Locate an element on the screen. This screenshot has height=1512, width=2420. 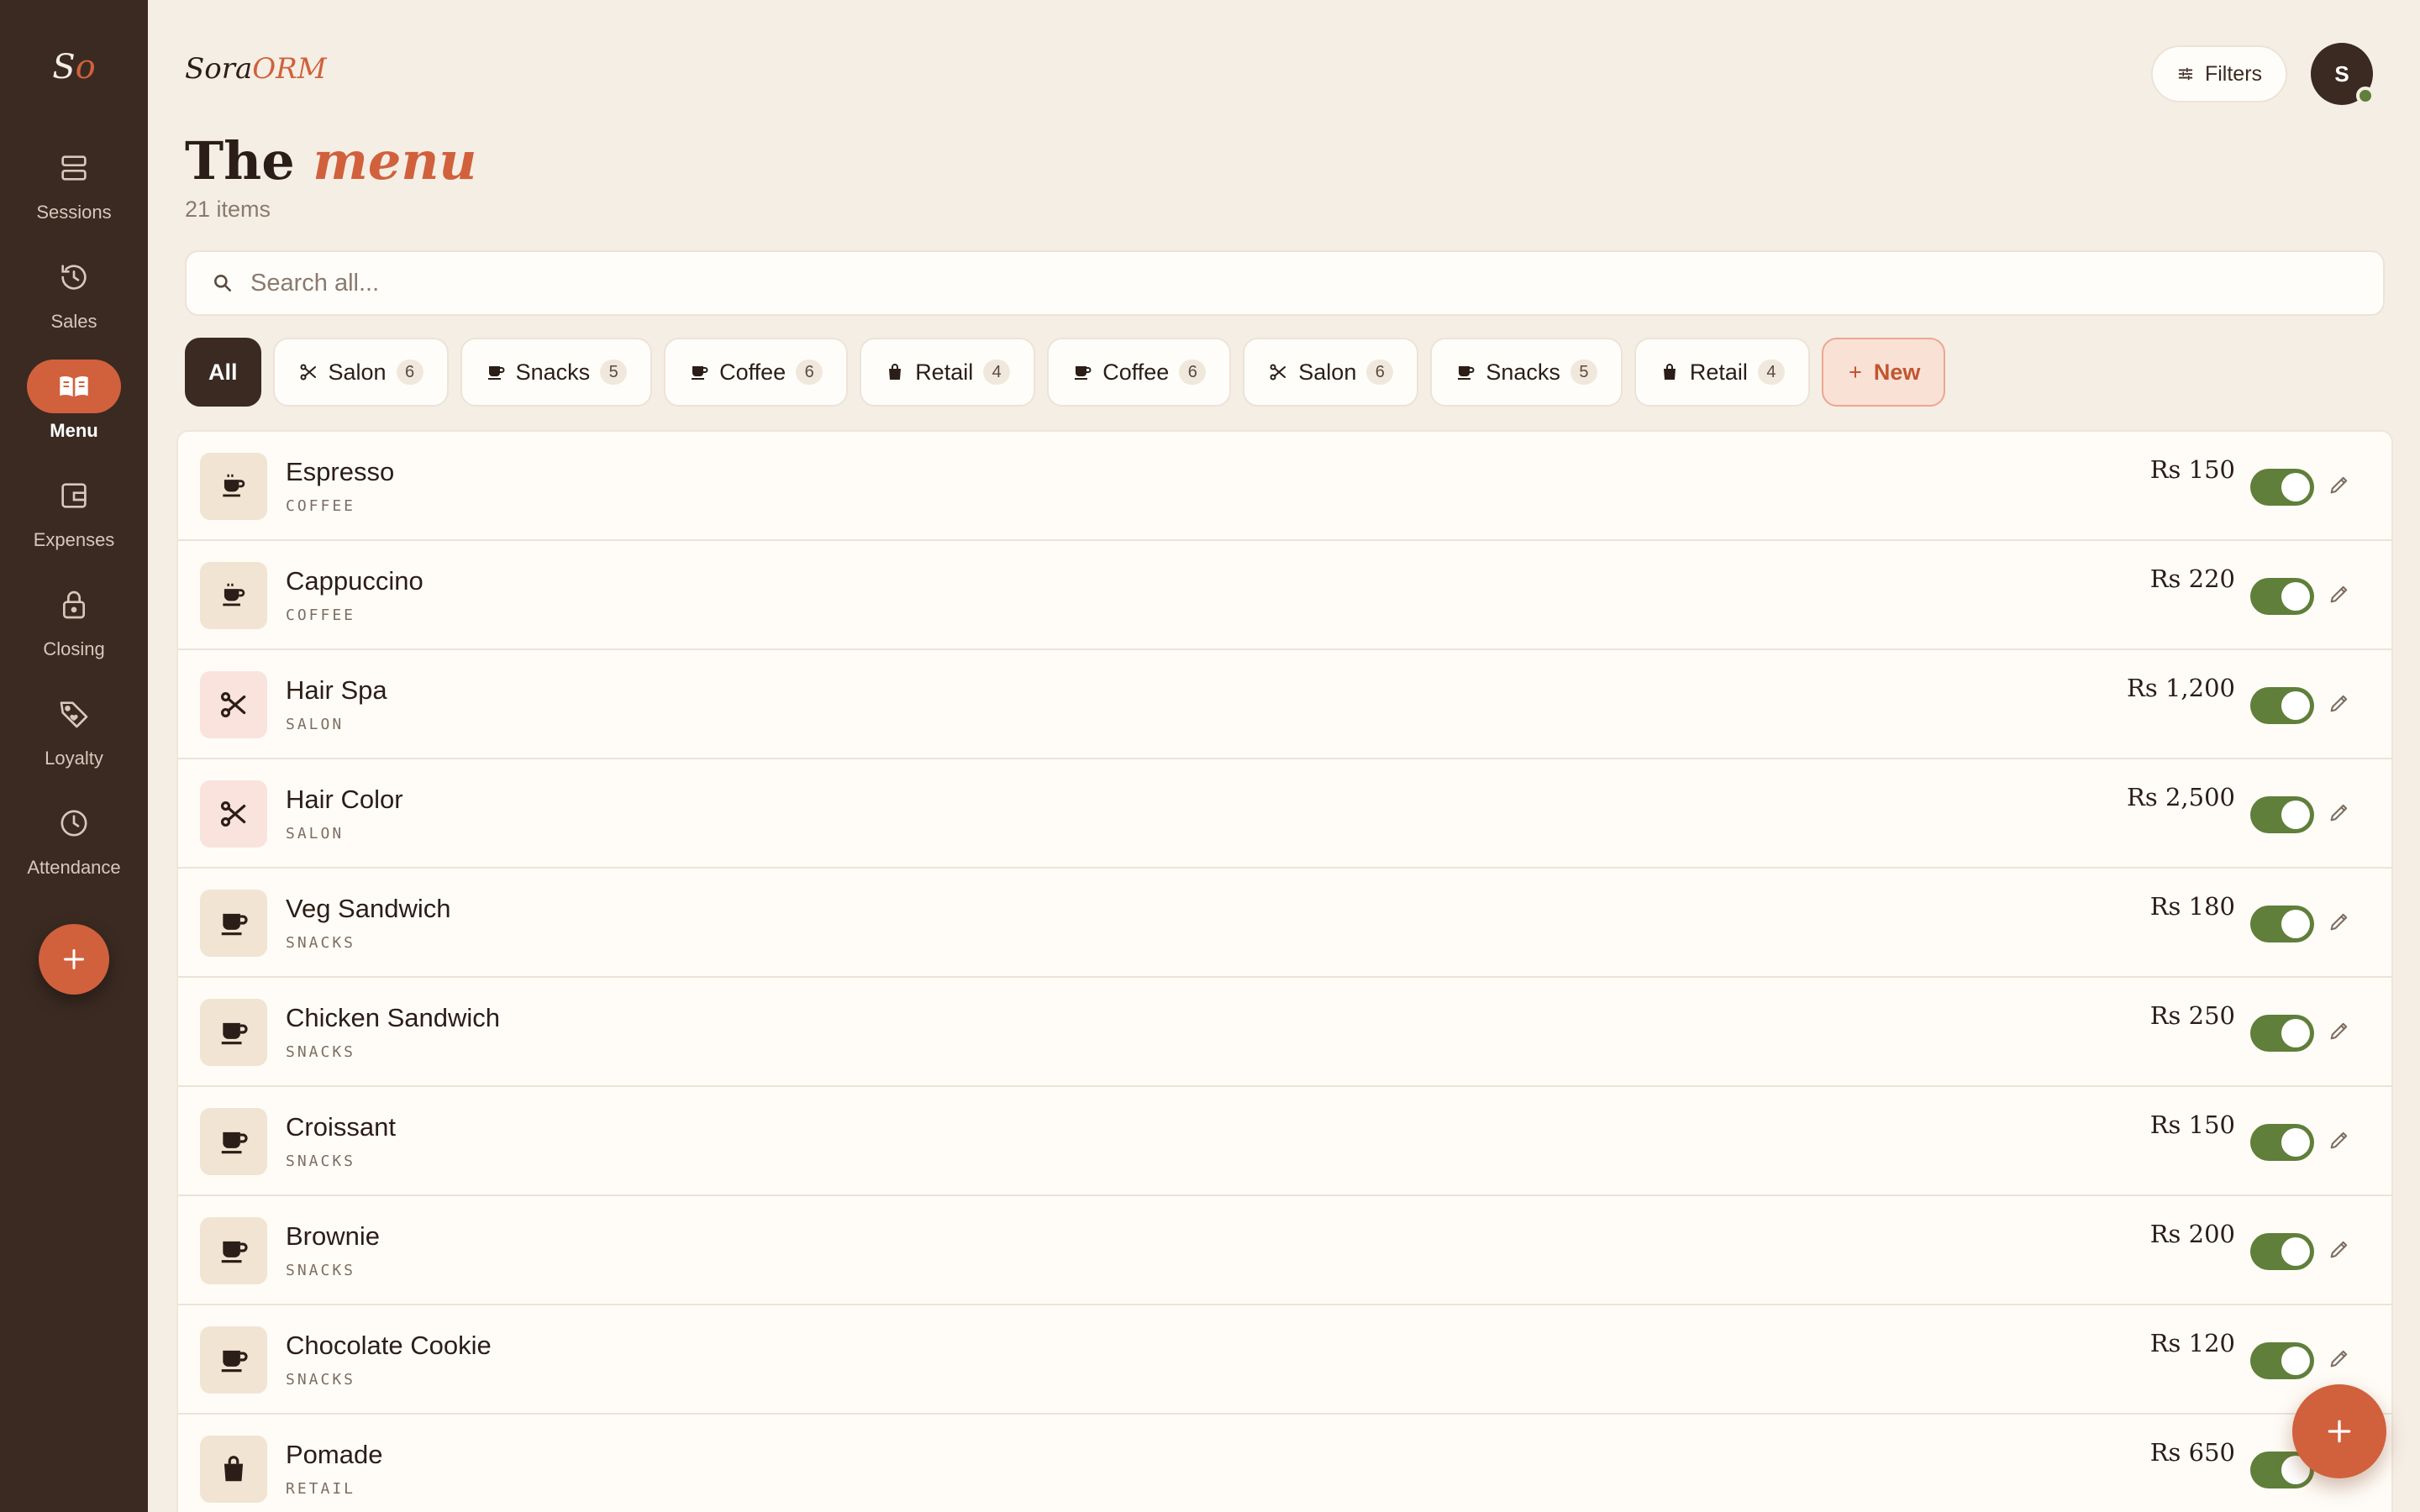
history-icon is located at coordinates (74, 277).